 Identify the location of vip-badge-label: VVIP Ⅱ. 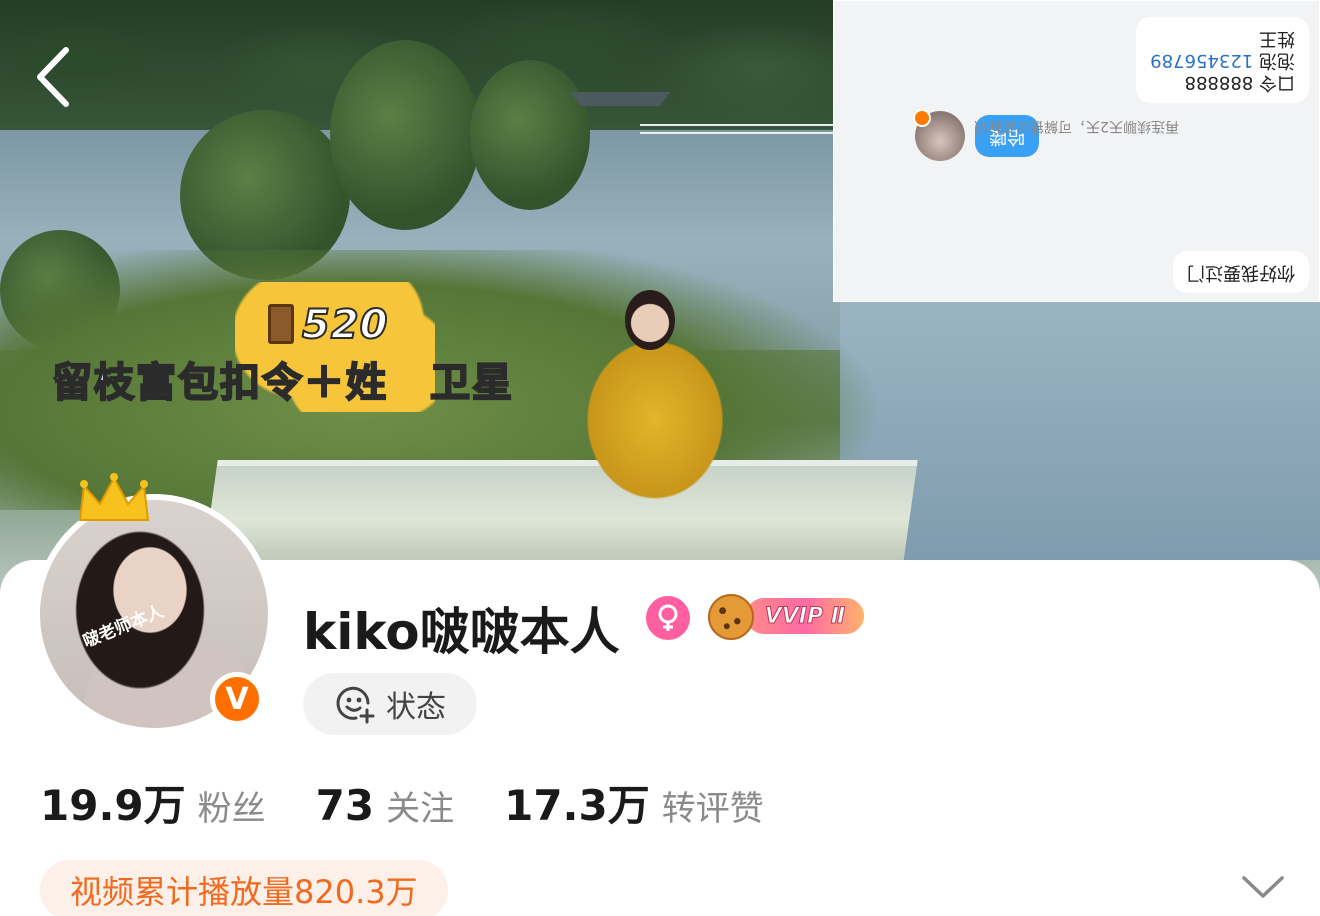
(805, 616).